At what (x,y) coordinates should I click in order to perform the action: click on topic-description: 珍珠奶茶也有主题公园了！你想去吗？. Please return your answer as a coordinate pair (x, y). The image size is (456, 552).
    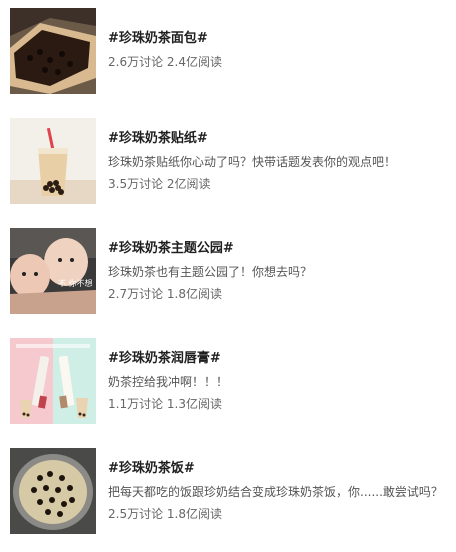
    Looking at the image, I should click on (210, 272).